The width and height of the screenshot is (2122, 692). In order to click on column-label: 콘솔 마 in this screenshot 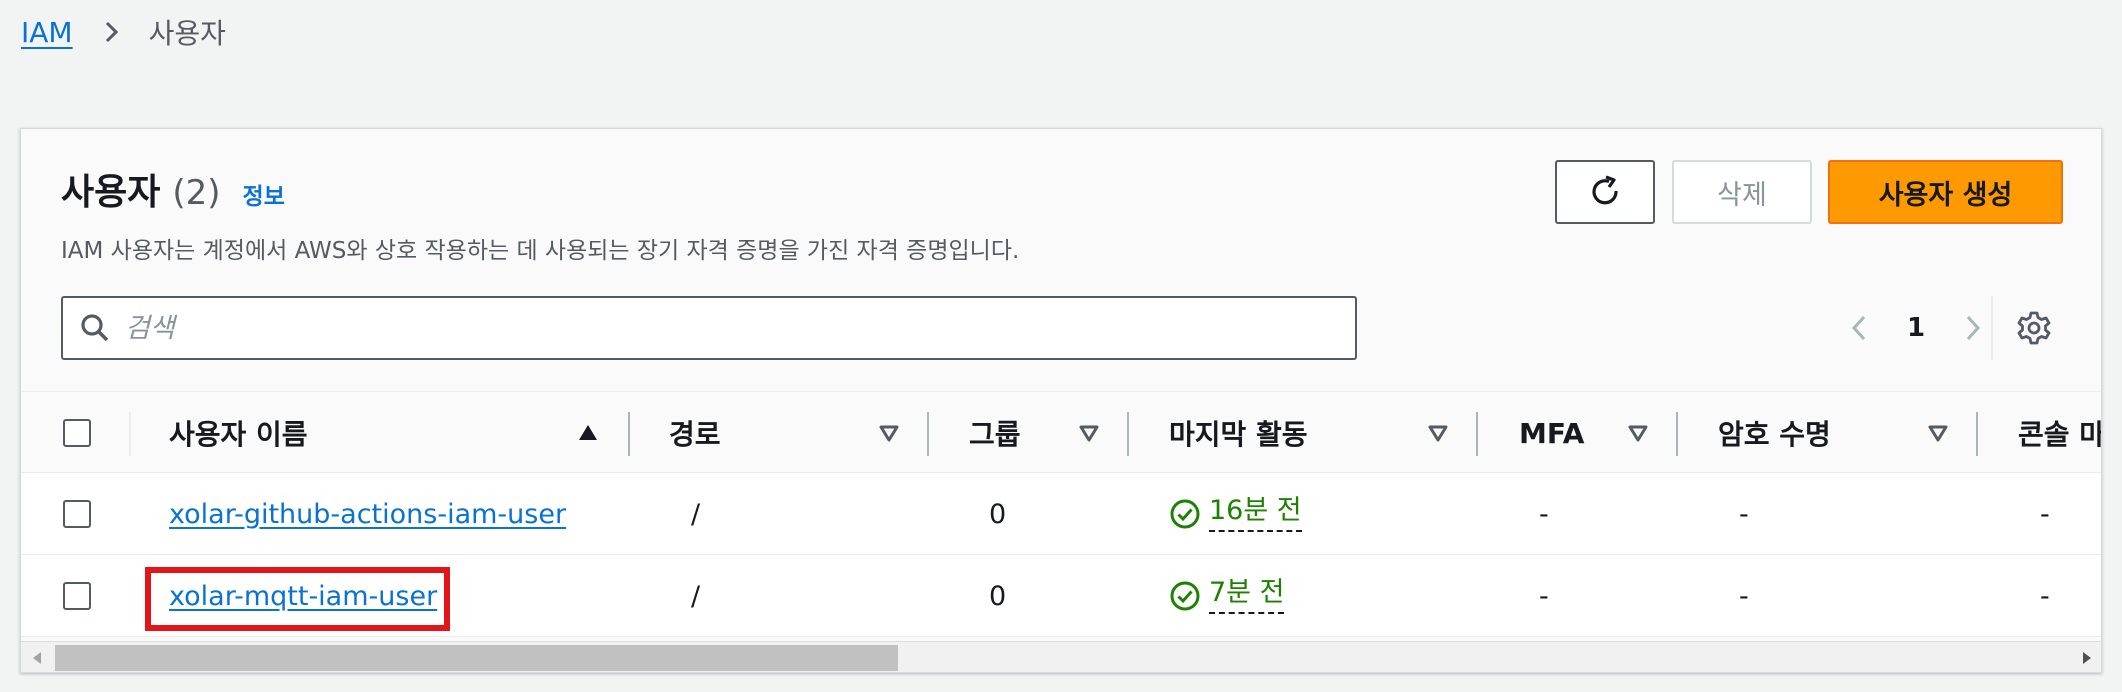, I will do `click(2060, 434)`.